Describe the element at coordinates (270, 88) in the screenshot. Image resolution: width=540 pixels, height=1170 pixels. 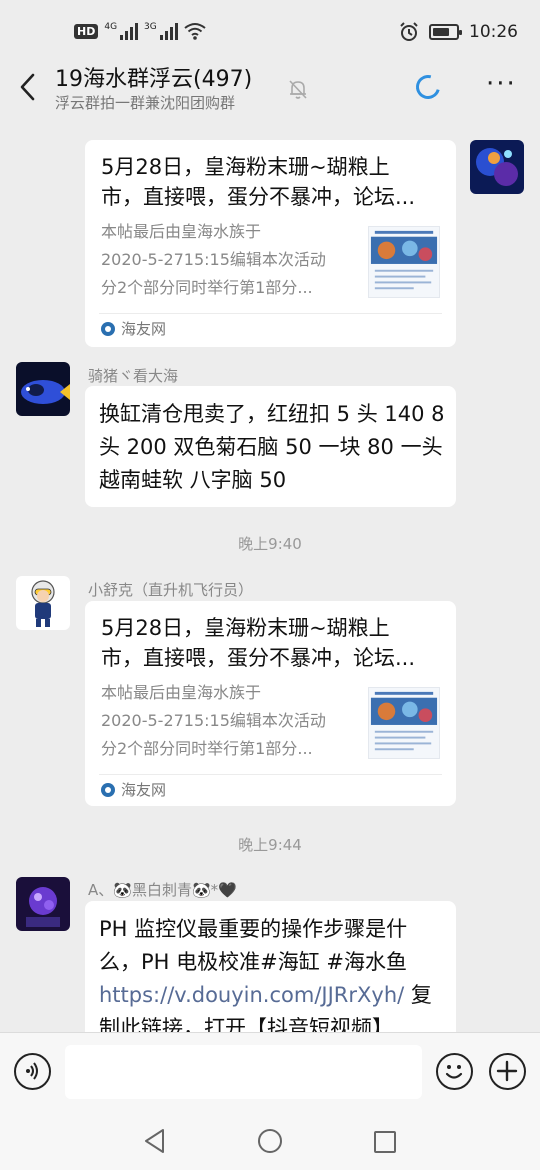
I see `chat-header: 19海水群浮云(497) 浮云群拍一群兼沈阳团购群 ···` at that location.